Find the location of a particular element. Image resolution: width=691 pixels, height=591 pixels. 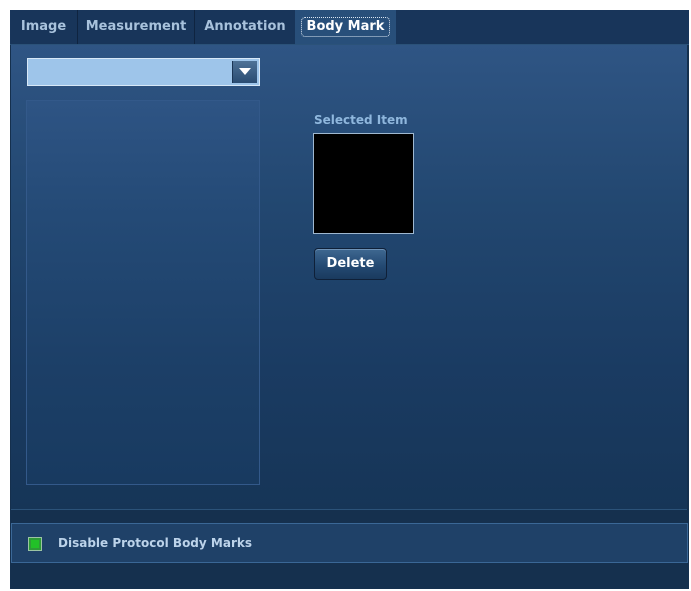

disable-protocol-body-marks-checkbox is located at coordinates (35, 544).